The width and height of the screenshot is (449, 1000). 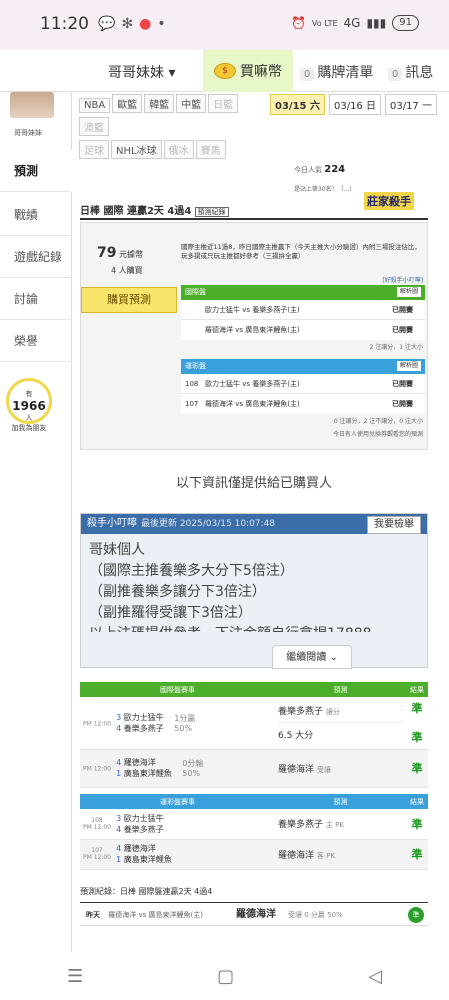 What do you see at coordinates (147, 859) in the screenshot?
I see `team-b: 廣島東洋鯉魚` at bounding box center [147, 859].